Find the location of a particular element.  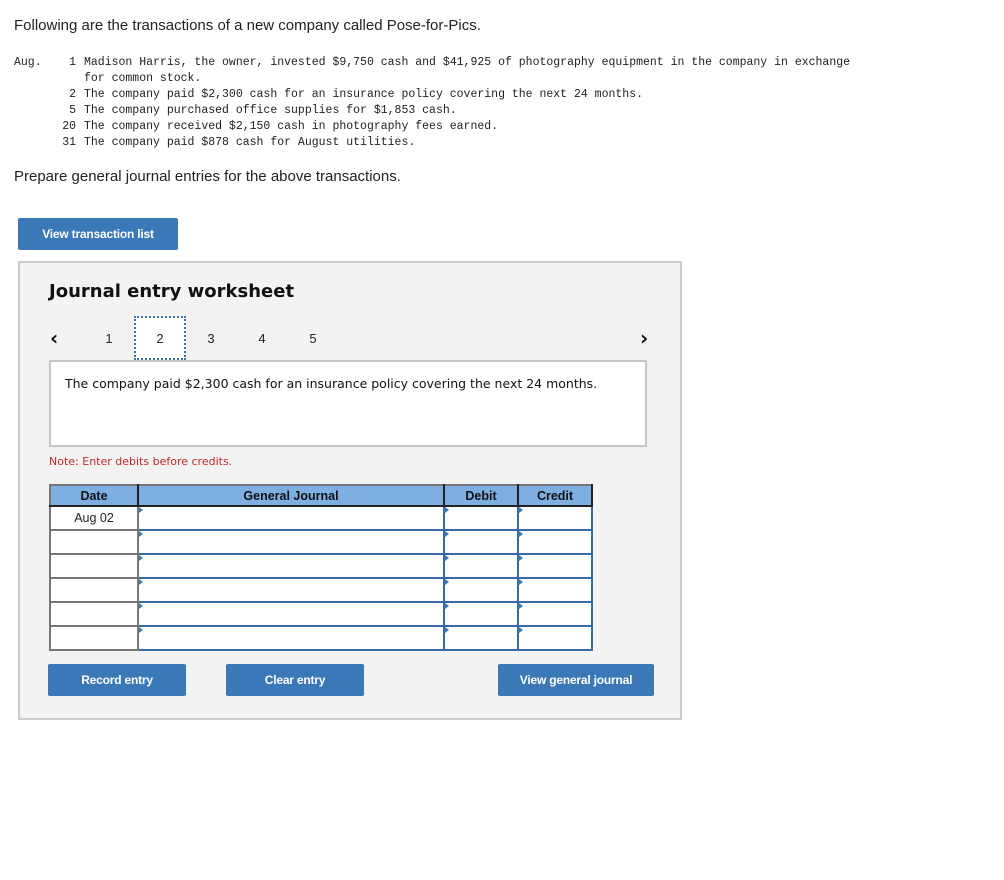

note-text: Note: Enter debits before credits. is located at coordinates (141, 461).